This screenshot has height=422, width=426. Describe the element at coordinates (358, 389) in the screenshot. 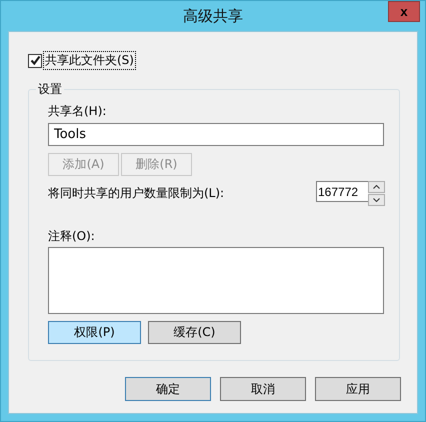

I see `dialog-button: 应用` at that location.